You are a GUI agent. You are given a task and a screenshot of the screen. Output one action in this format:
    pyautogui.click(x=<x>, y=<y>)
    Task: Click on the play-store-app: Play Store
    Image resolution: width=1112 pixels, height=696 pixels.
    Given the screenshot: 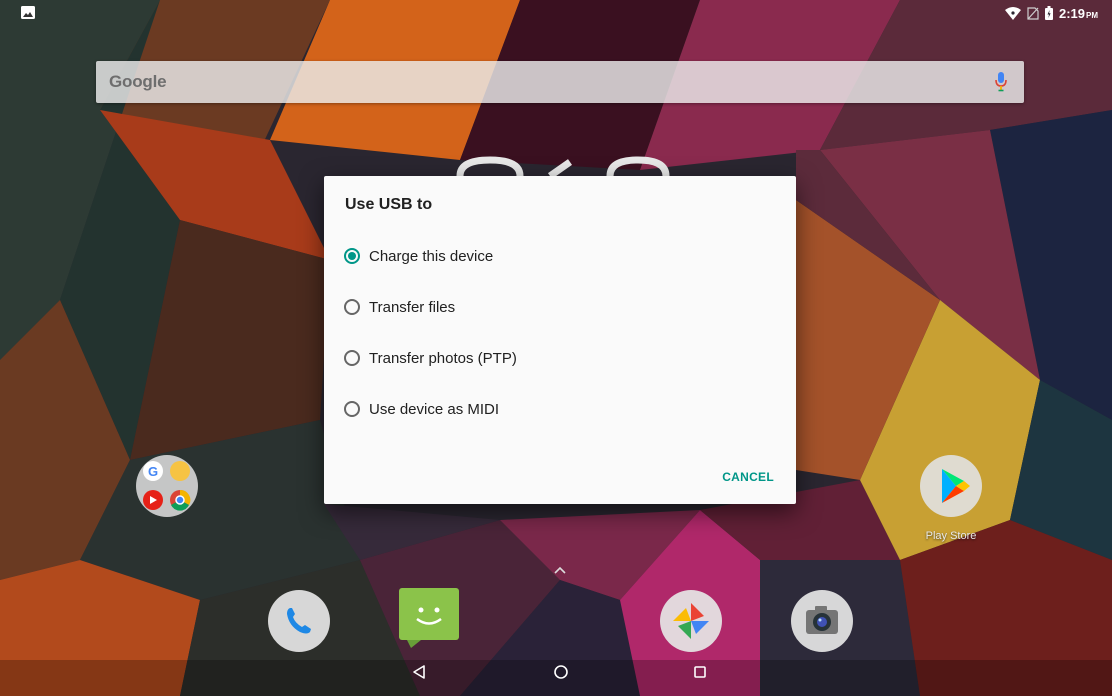 What is the action you would take?
    pyautogui.click(x=951, y=498)
    